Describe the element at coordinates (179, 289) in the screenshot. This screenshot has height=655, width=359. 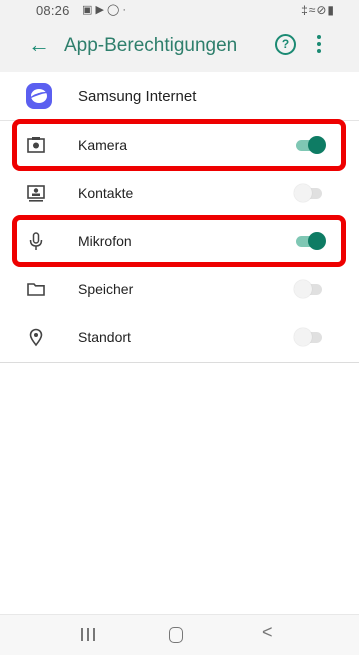
I see `permission-row-speicher: Speicher` at that location.